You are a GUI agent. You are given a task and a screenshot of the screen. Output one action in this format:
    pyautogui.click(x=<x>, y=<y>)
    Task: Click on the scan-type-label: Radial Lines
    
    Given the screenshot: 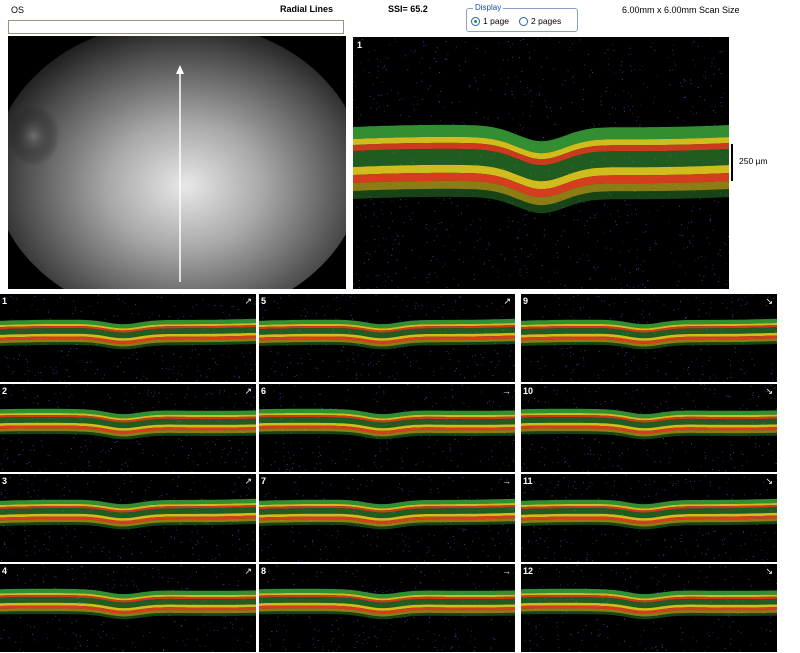 What is the action you would take?
    pyautogui.click(x=307, y=9)
    